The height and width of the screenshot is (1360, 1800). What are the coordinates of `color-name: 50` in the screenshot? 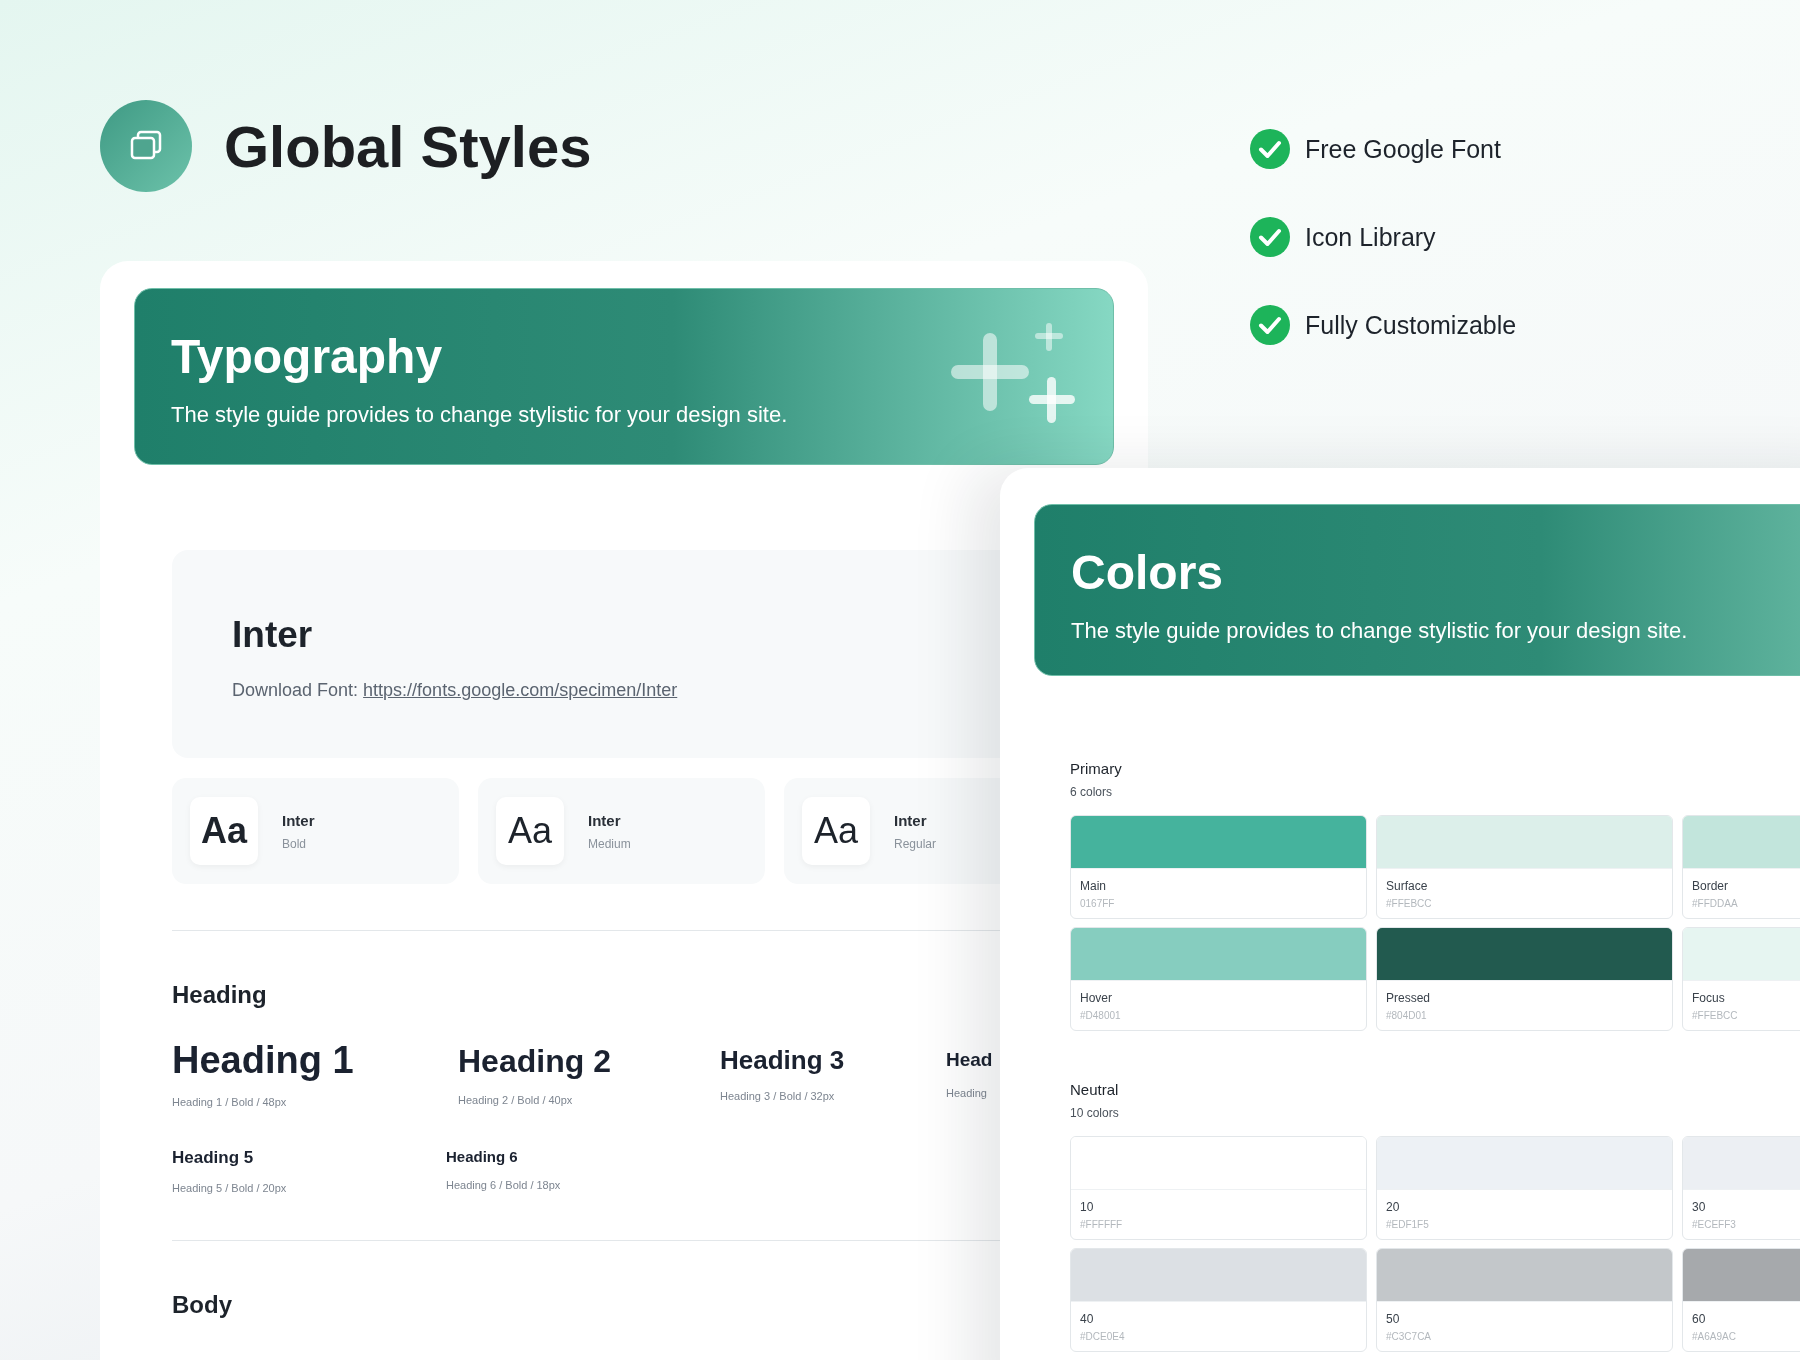 It's located at (1393, 1319).